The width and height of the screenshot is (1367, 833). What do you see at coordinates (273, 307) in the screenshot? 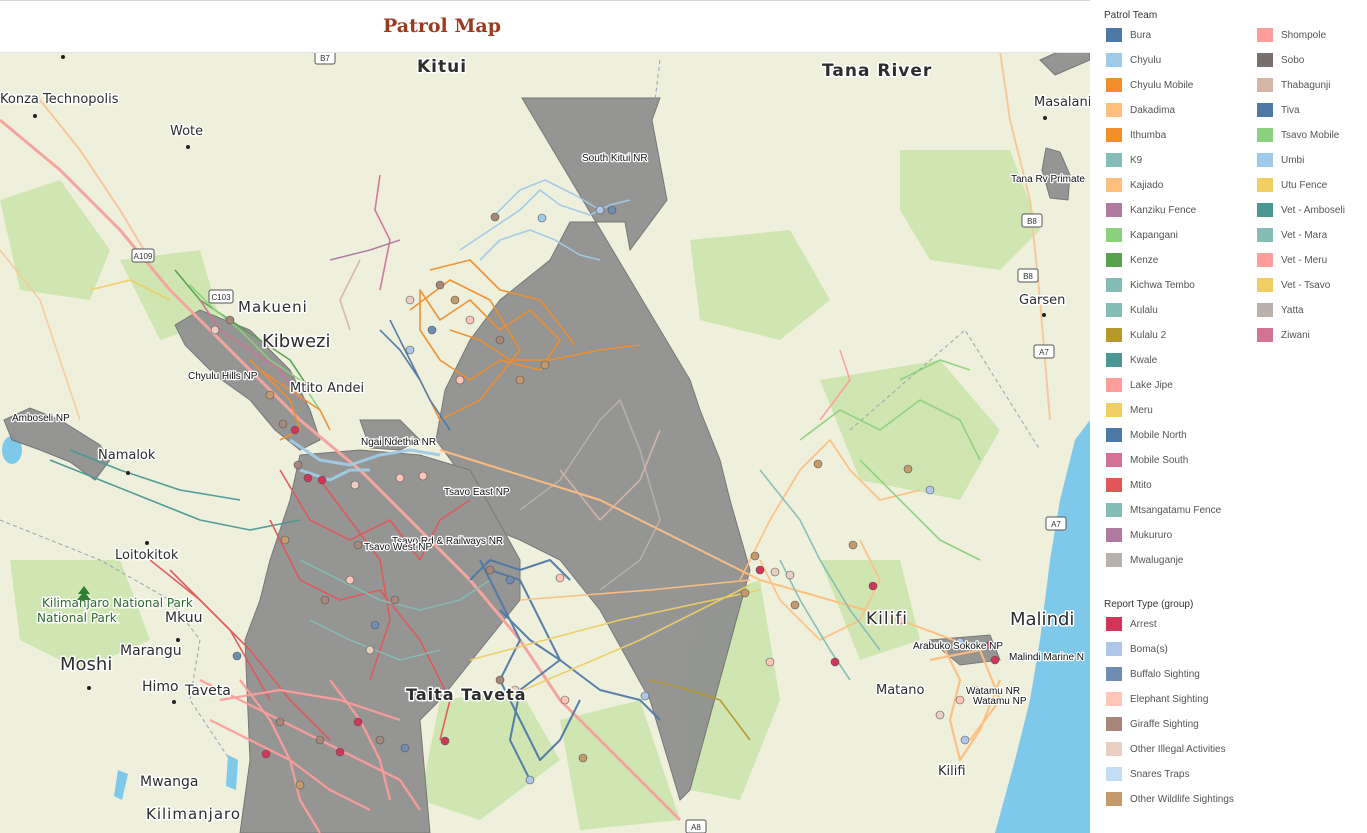
I see `place-makueni: Makueni` at bounding box center [273, 307].